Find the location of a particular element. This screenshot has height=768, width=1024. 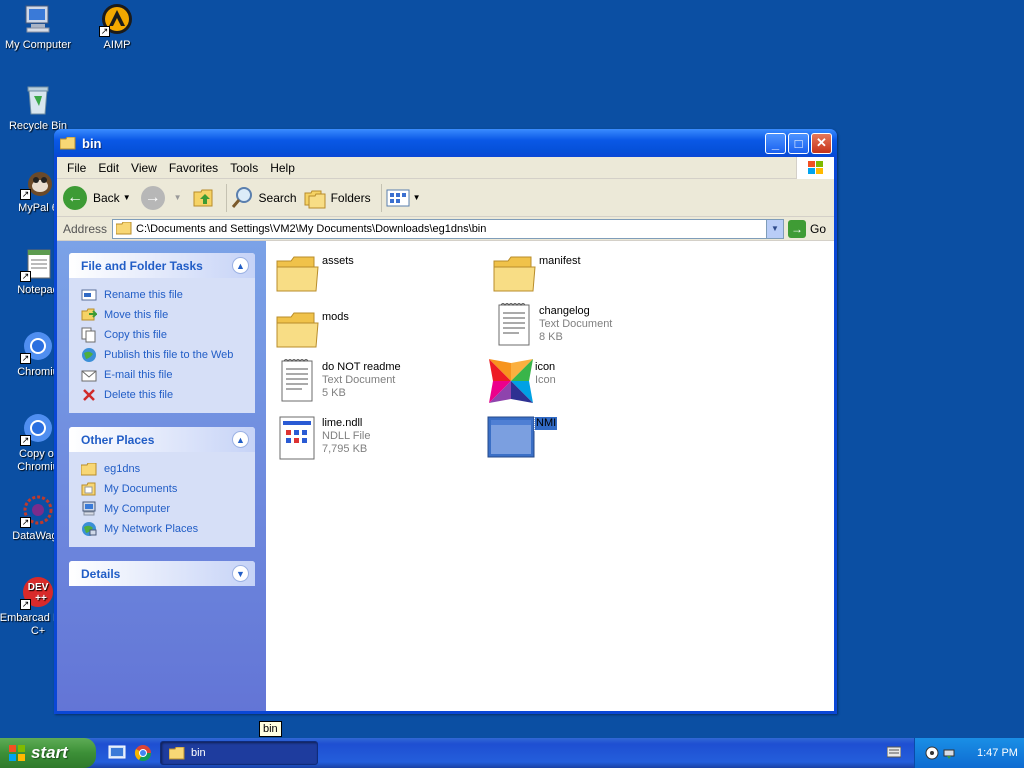

address-label: Address is located at coordinates (85, 228).